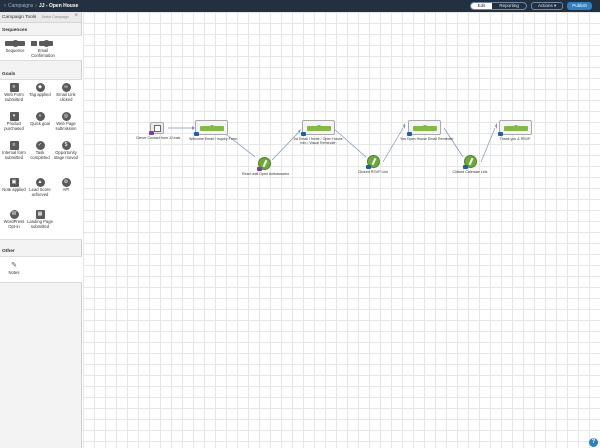  What do you see at coordinates (8, 251) in the screenshot?
I see `other-title: Other` at bounding box center [8, 251].